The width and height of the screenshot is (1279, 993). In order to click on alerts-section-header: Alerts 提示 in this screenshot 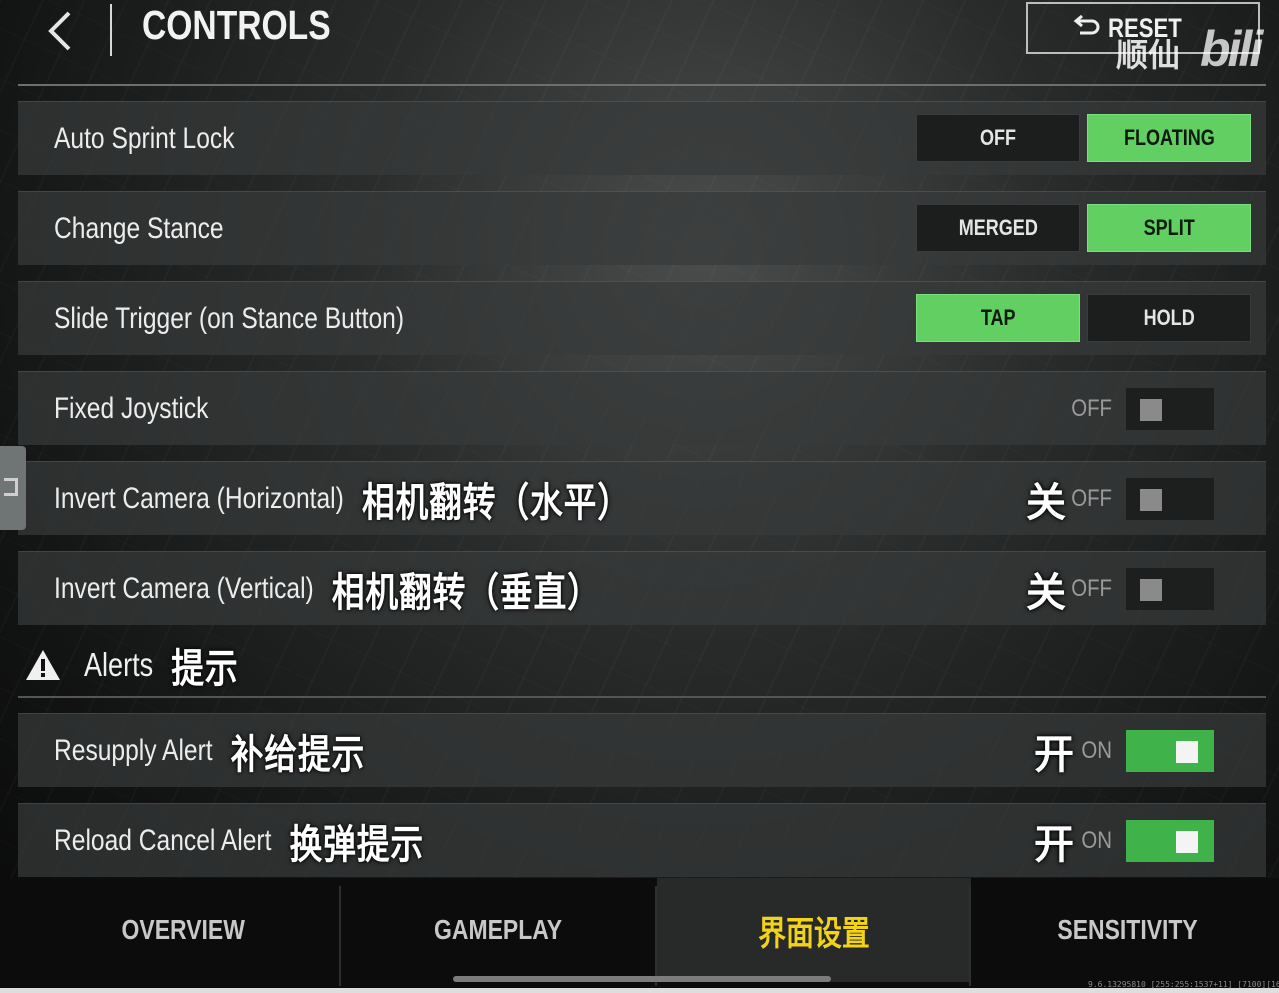, I will do `click(642, 665)`.